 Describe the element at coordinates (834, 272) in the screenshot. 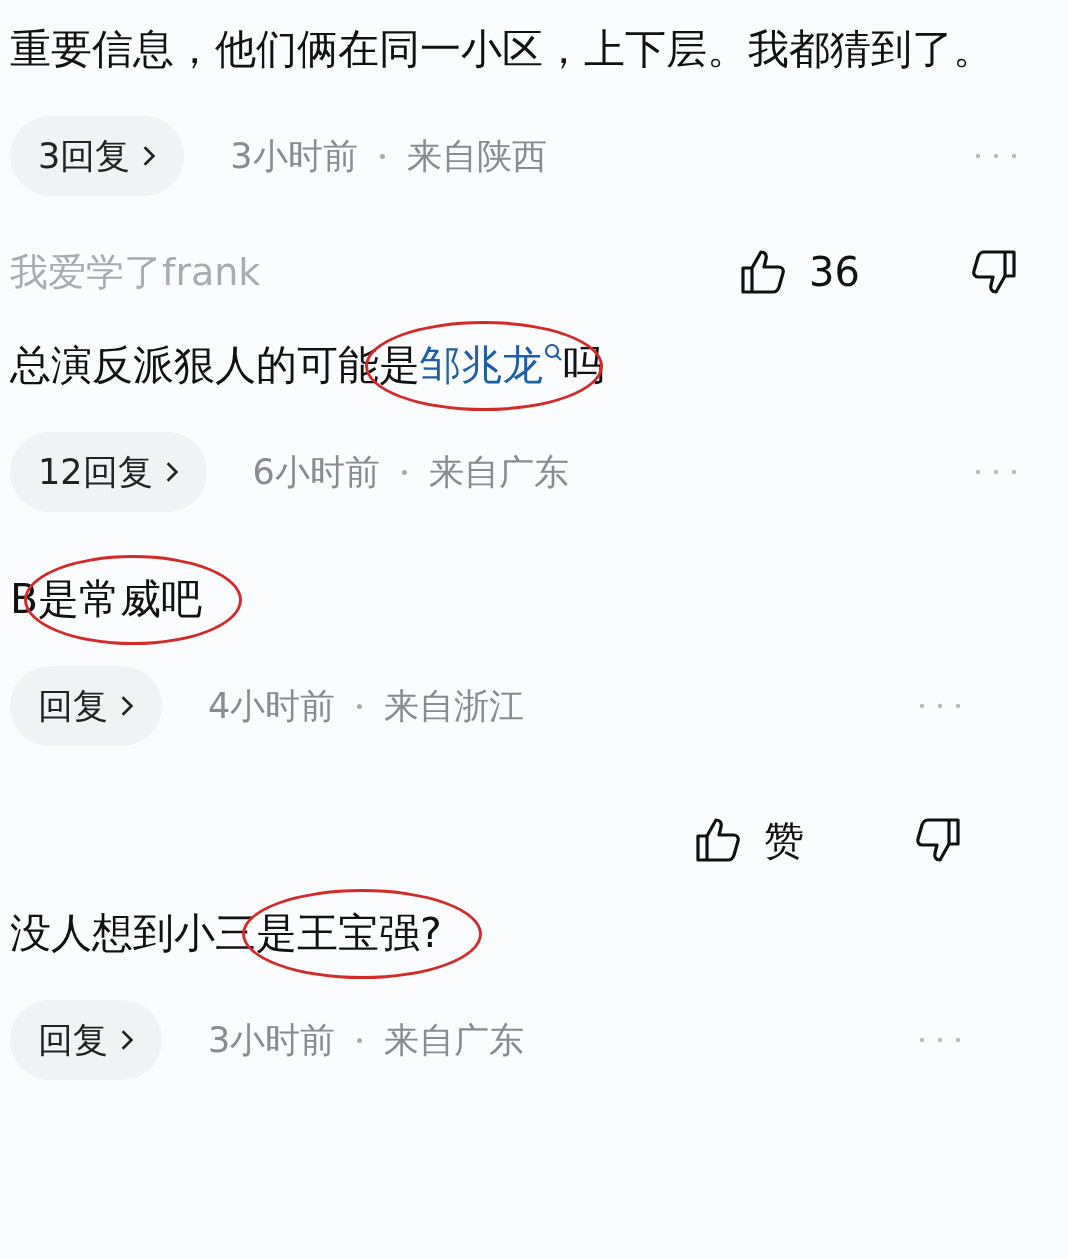

I see `like-count: 36` at that location.